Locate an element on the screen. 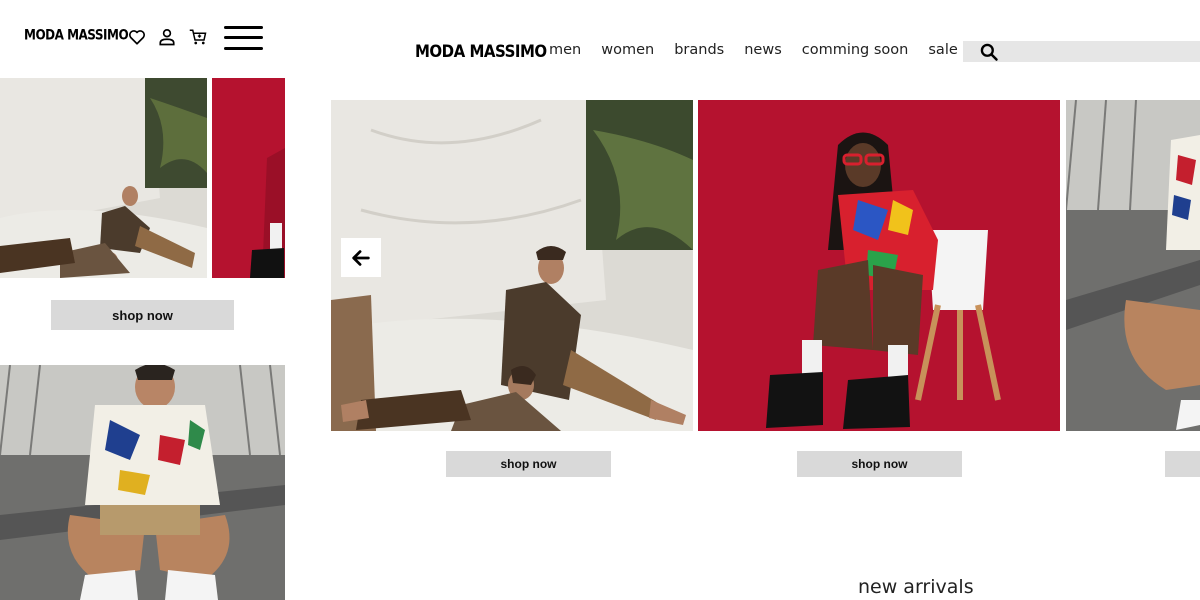  search-input is located at coordinates (1101, 52).